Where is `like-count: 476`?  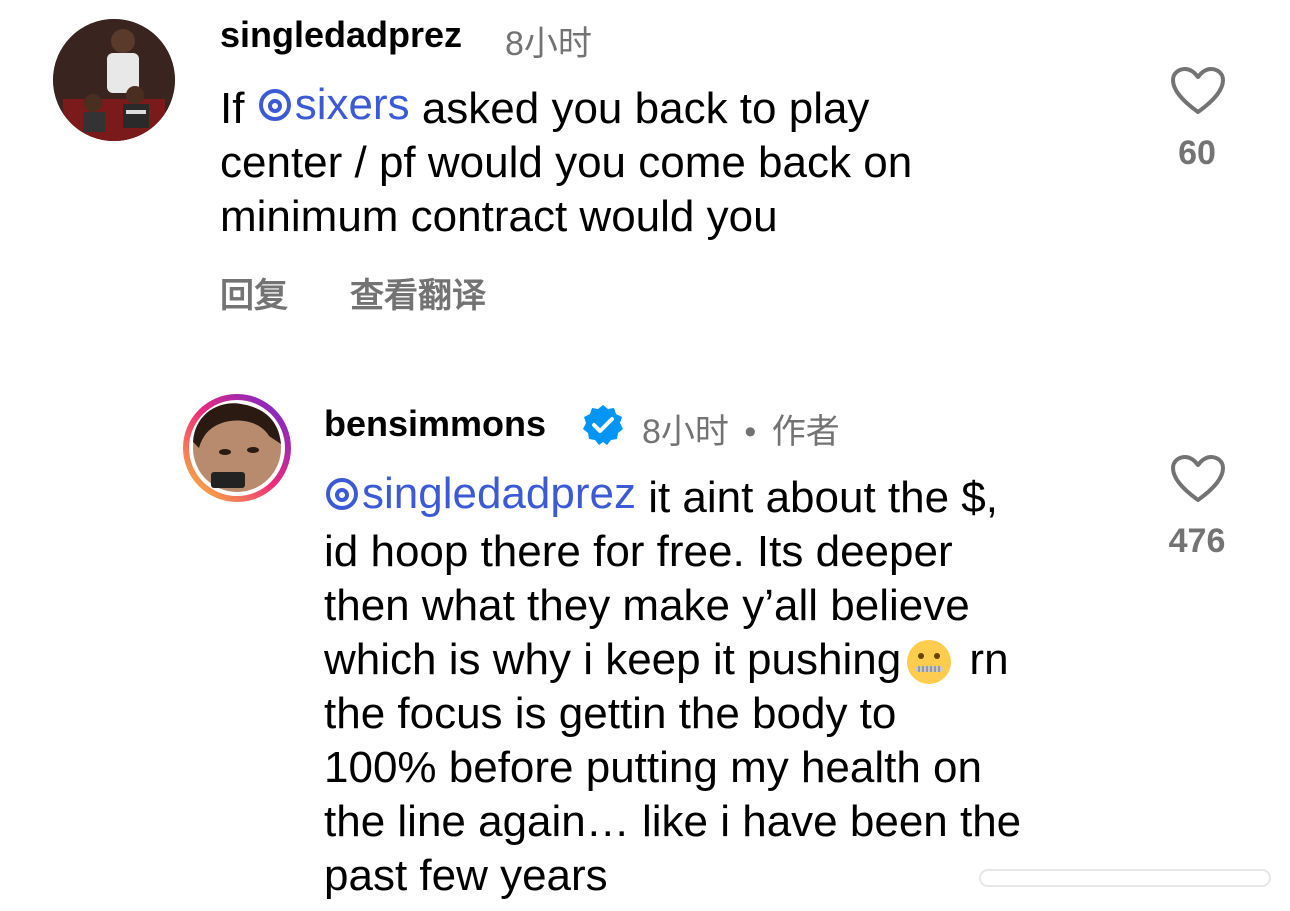 like-count: 476 is located at coordinates (1197, 541).